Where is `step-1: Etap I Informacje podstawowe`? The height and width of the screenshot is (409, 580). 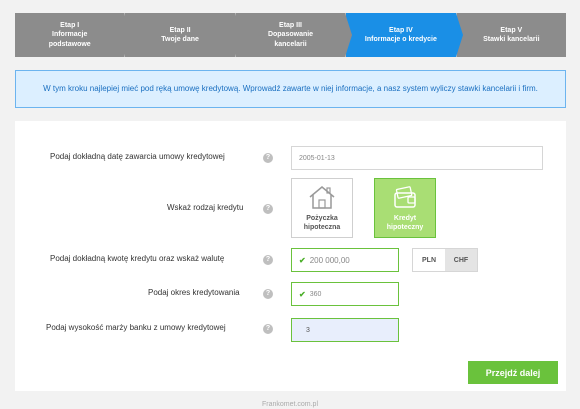 step-1: Etap I Informacje podstawowe is located at coordinates (73, 35).